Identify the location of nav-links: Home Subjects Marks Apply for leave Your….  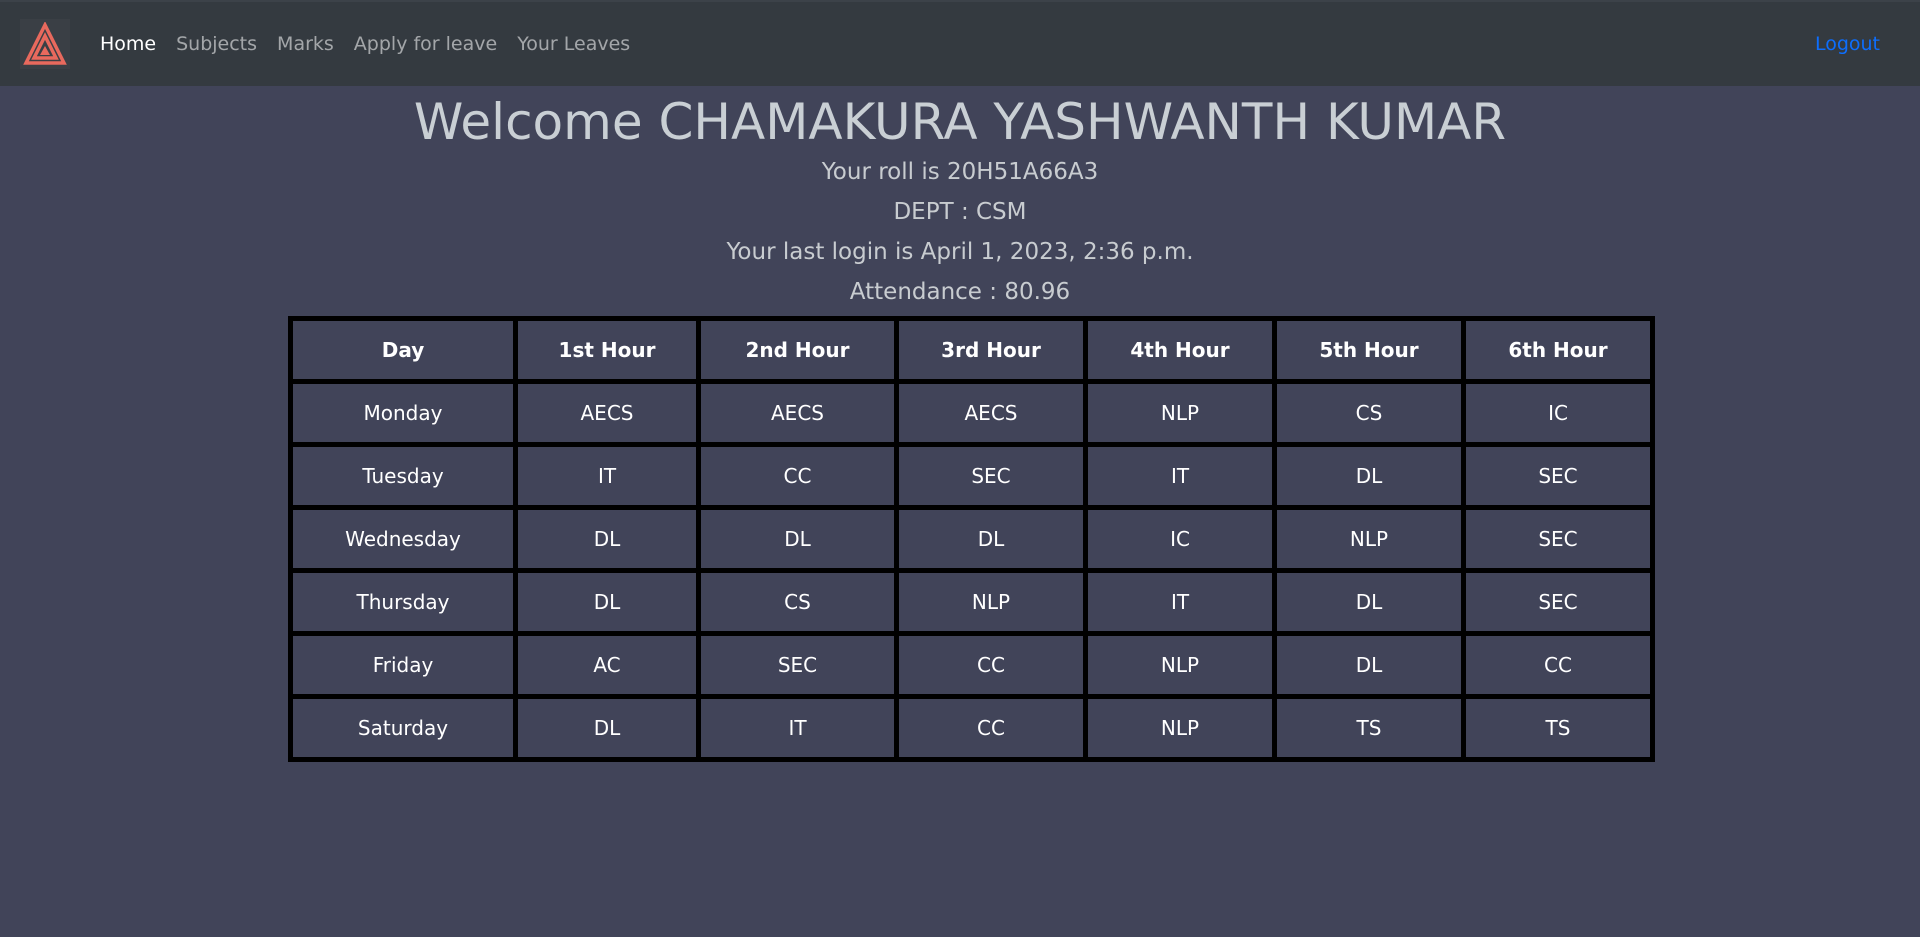
(365, 44).